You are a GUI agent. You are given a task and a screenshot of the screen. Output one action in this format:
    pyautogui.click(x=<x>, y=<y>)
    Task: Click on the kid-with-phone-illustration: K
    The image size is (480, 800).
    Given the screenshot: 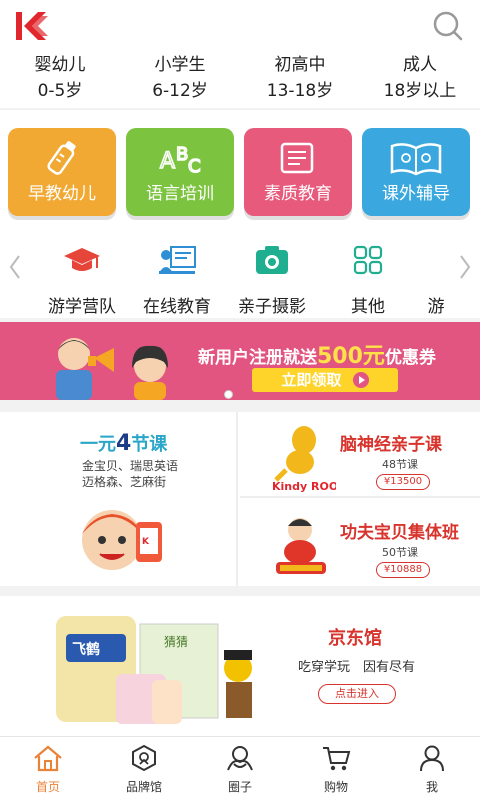 What is the action you would take?
    pyautogui.click(x=122, y=540)
    